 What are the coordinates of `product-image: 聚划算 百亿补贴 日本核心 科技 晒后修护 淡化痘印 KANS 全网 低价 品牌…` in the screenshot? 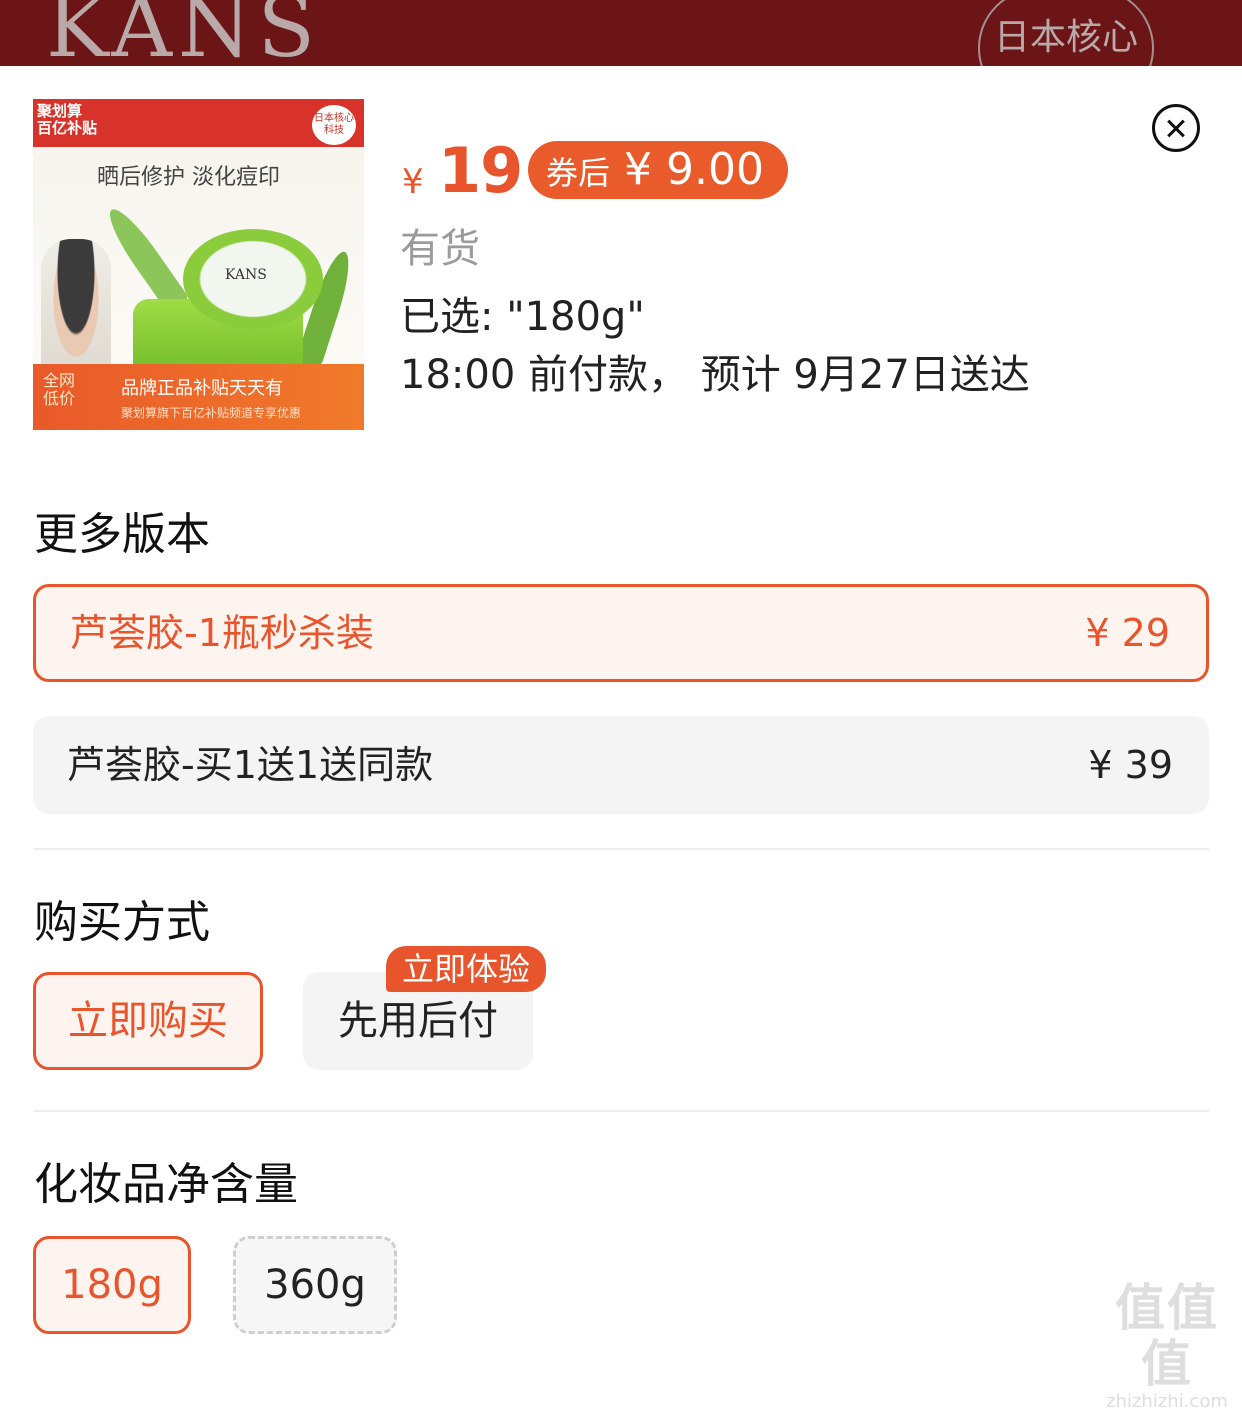 It's located at (198, 264).